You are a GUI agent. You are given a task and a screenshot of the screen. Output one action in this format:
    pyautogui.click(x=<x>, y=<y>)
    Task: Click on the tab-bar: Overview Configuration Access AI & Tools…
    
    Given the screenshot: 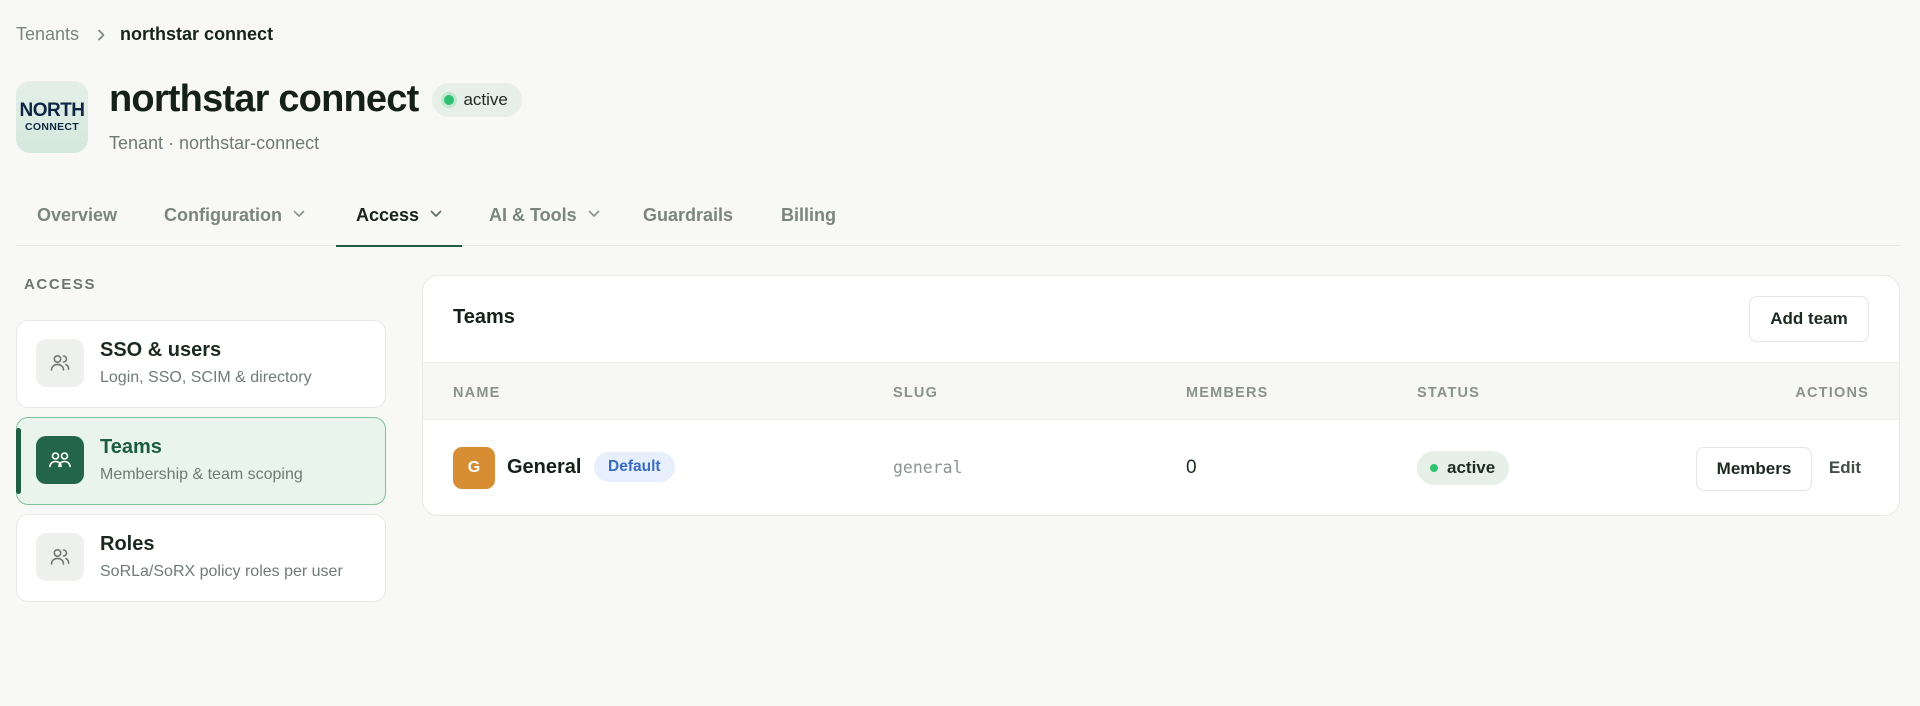 What is the action you would take?
    pyautogui.click(x=958, y=221)
    